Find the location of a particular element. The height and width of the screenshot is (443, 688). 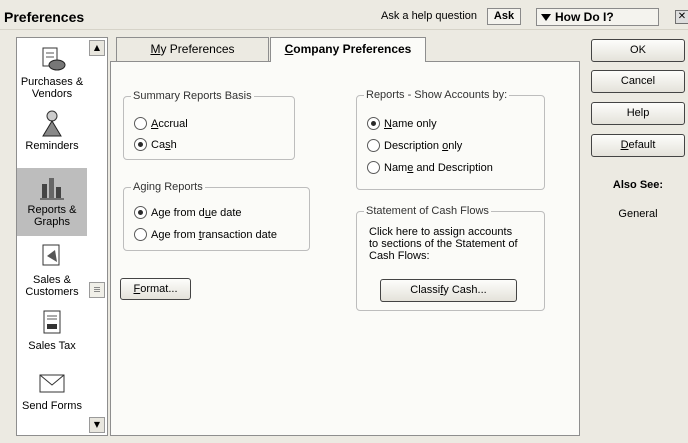

group-label: Summary Reports Basis is located at coordinates (192, 96).